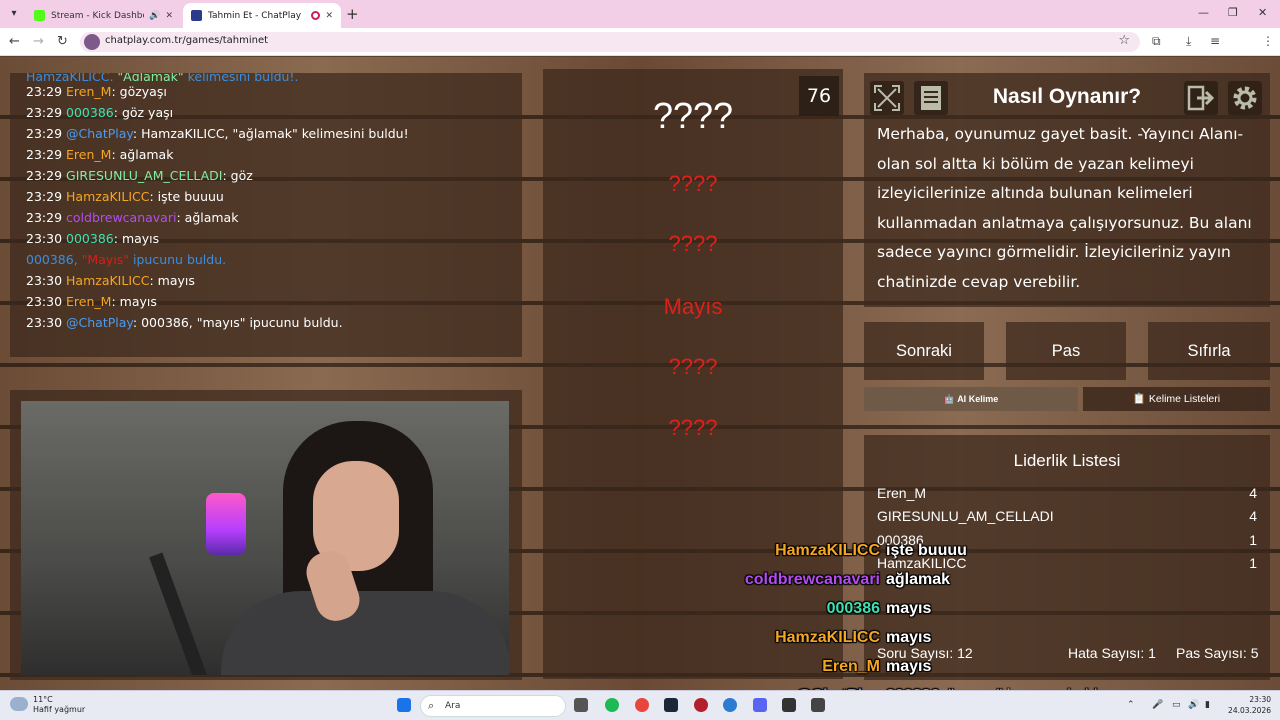 The image size is (1280, 720). I want to click on download-icon: ⤓, so click(1188, 41).